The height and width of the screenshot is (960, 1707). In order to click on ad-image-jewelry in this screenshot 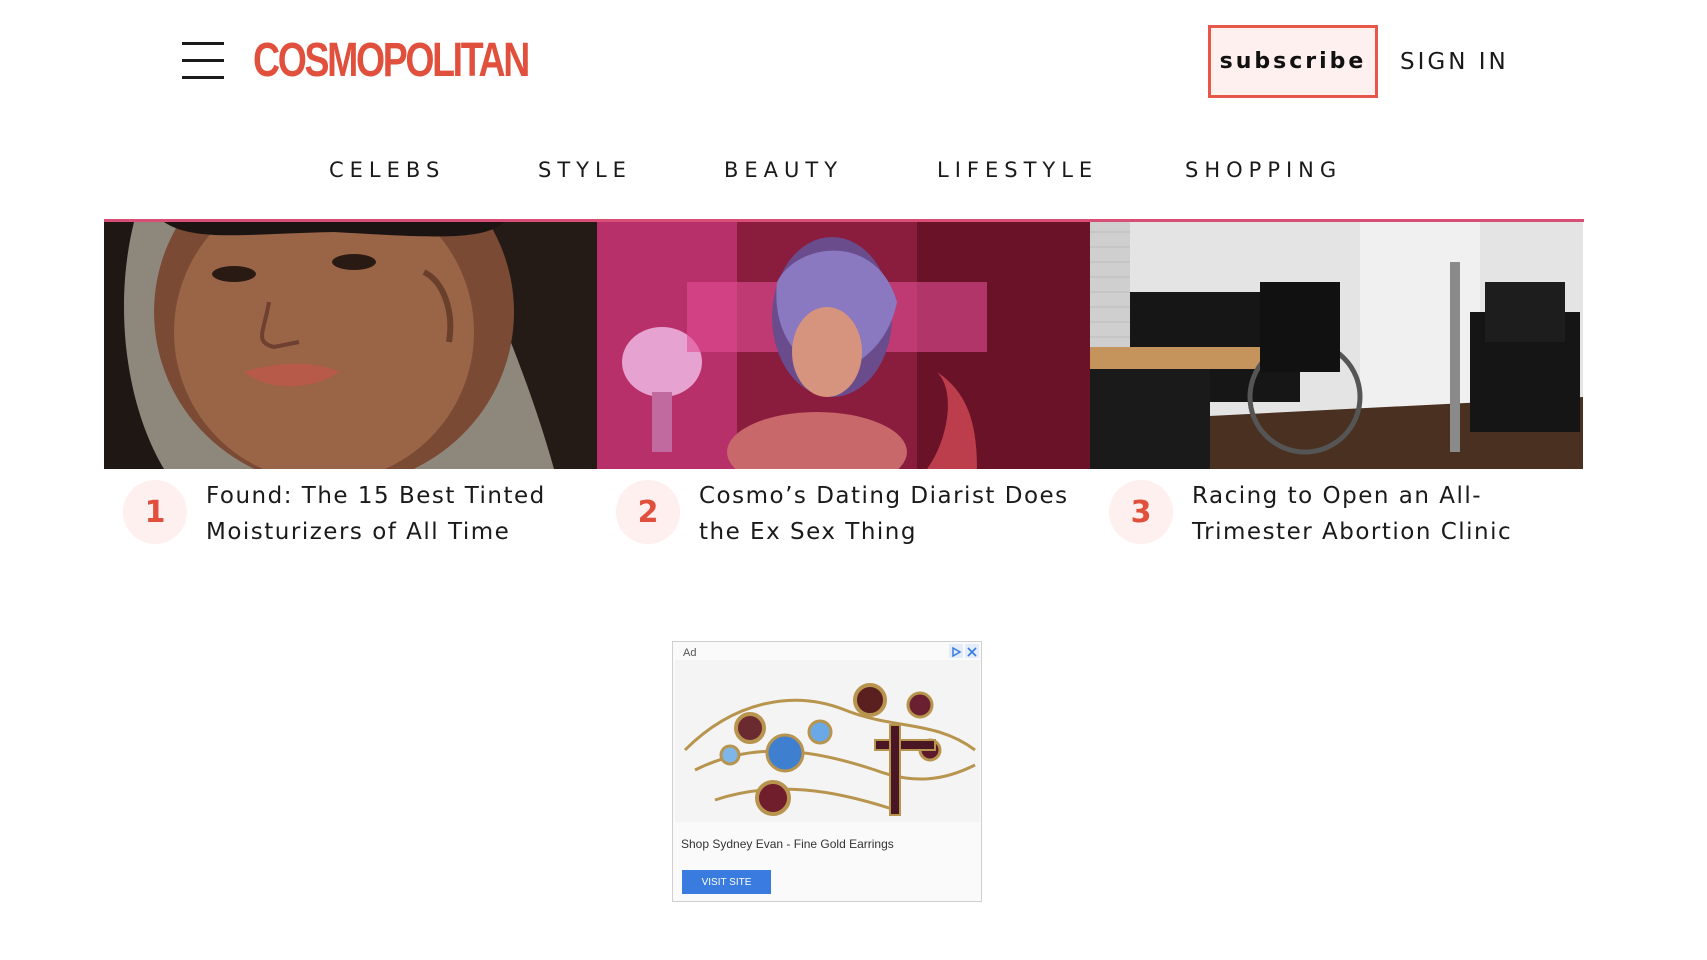, I will do `click(827, 741)`.